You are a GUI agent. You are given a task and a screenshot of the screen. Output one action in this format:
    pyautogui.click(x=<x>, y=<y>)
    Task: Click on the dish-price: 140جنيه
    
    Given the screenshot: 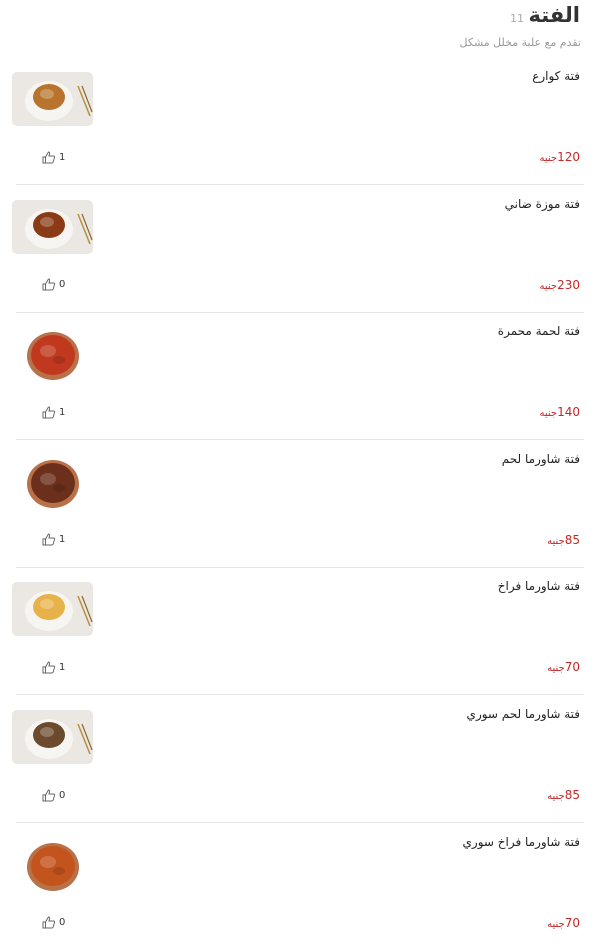 What is the action you would take?
    pyautogui.click(x=560, y=412)
    